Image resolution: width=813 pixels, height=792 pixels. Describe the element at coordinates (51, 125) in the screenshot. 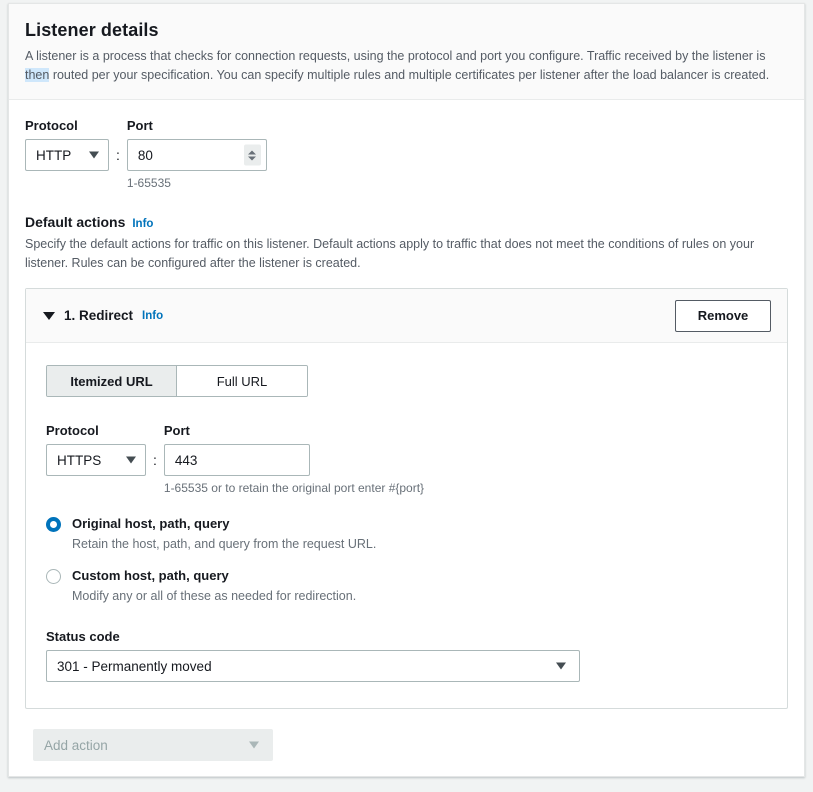

I see `listener-protocol-label: Protocol` at that location.